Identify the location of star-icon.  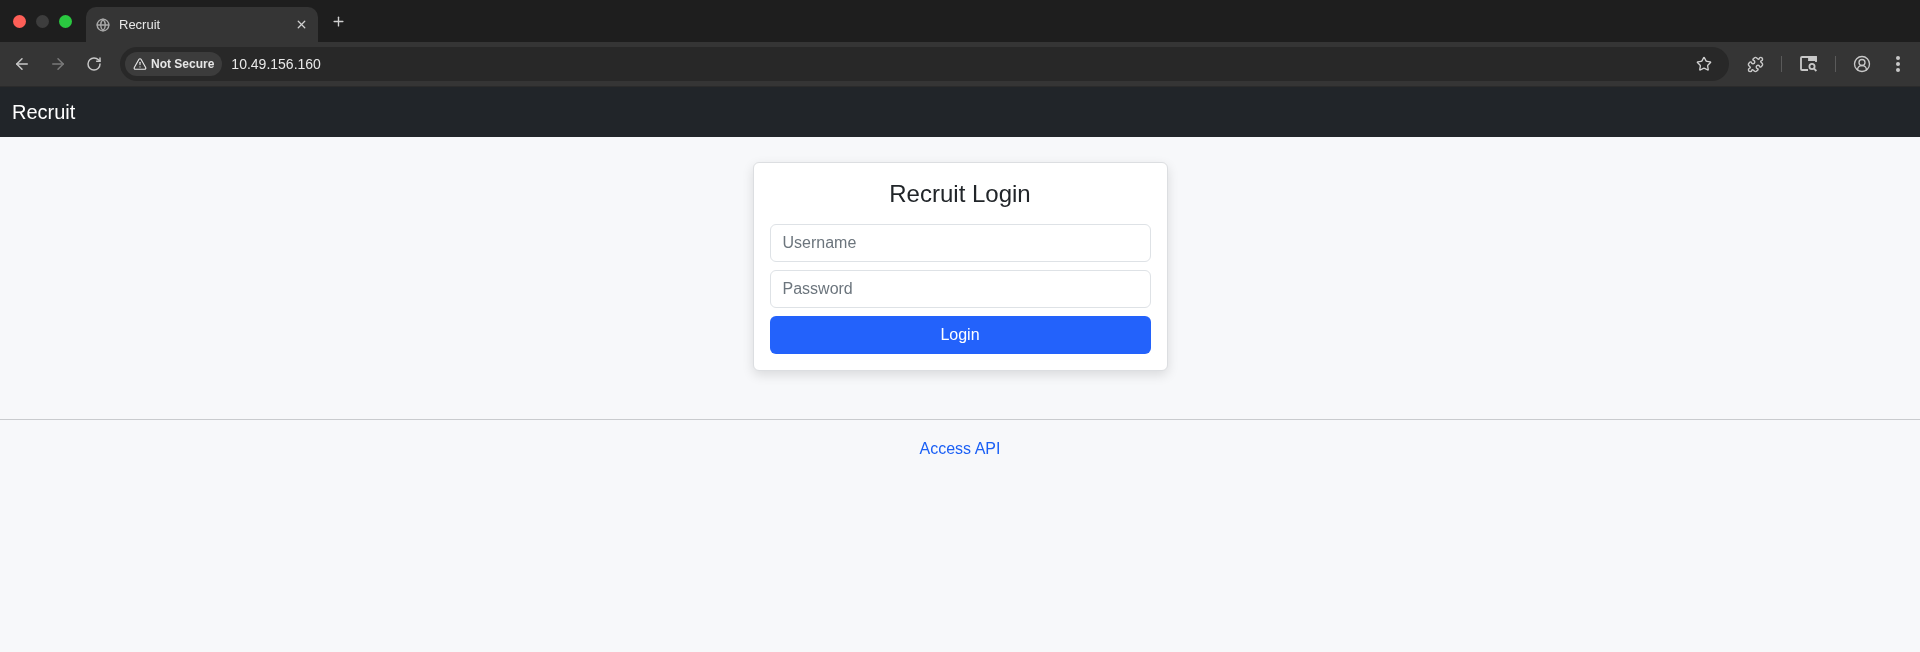
(1704, 64).